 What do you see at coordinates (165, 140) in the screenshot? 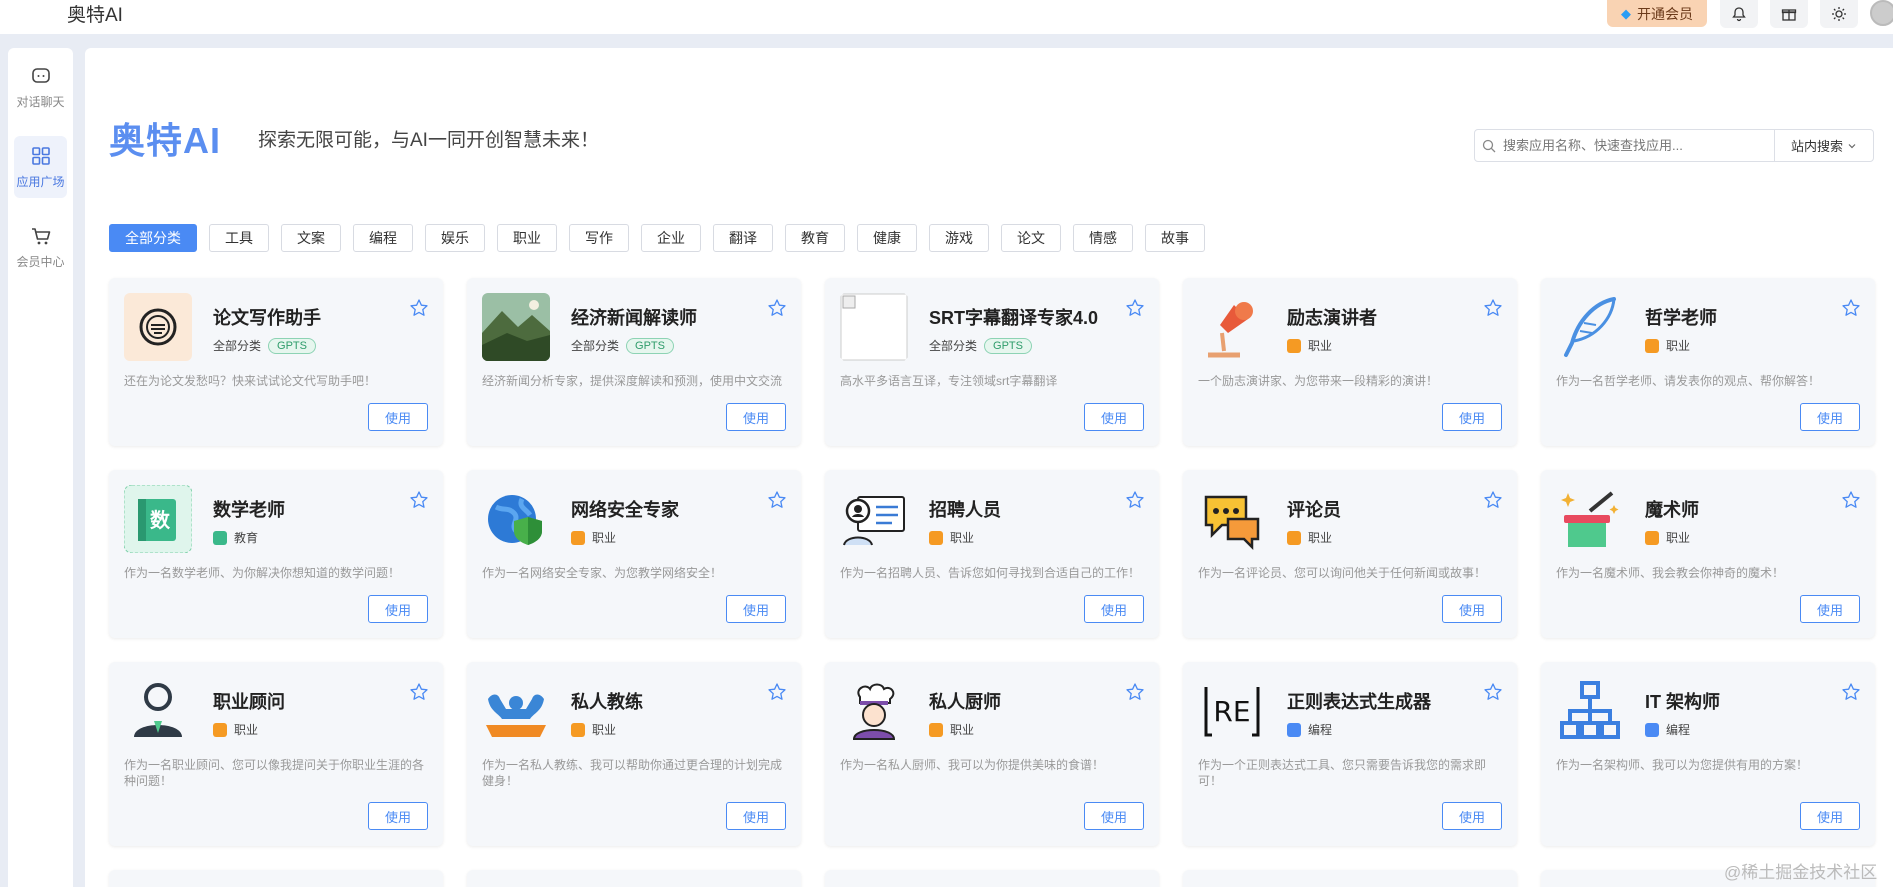
I see `page-title: 奥特AI` at bounding box center [165, 140].